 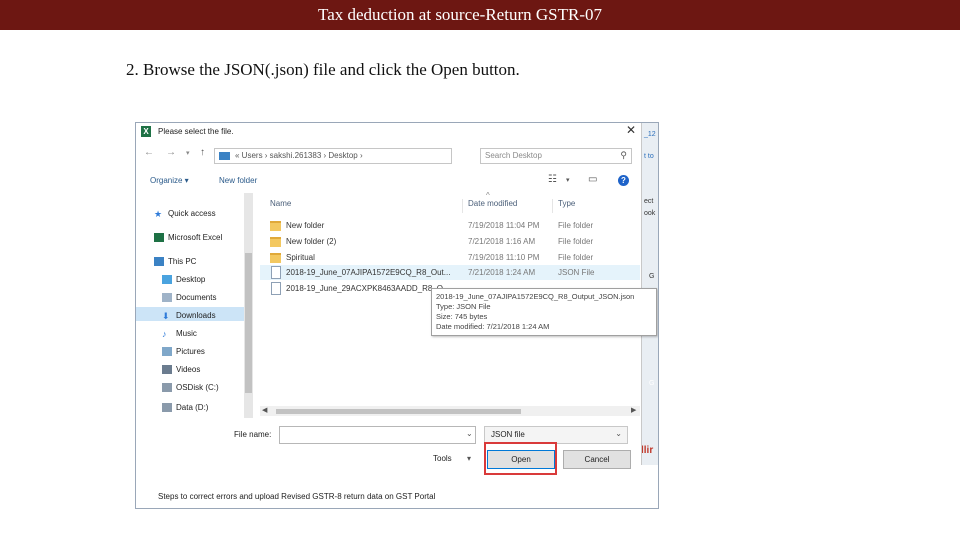 I want to click on tooltip-size: Size: 745 bytes, so click(x=462, y=316).